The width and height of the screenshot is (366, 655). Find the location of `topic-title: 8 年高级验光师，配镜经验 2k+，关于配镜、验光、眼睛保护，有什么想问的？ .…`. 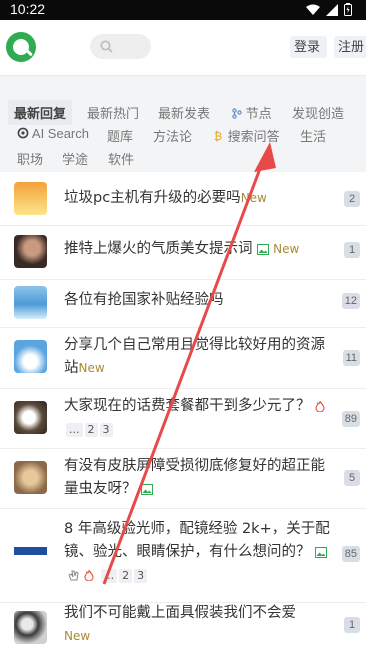

topic-title: 8 年高级验光师，配镜经验 2k+，关于配镜、验光、眼睛保护，有什么想问的？ .… is located at coordinates (199, 552).